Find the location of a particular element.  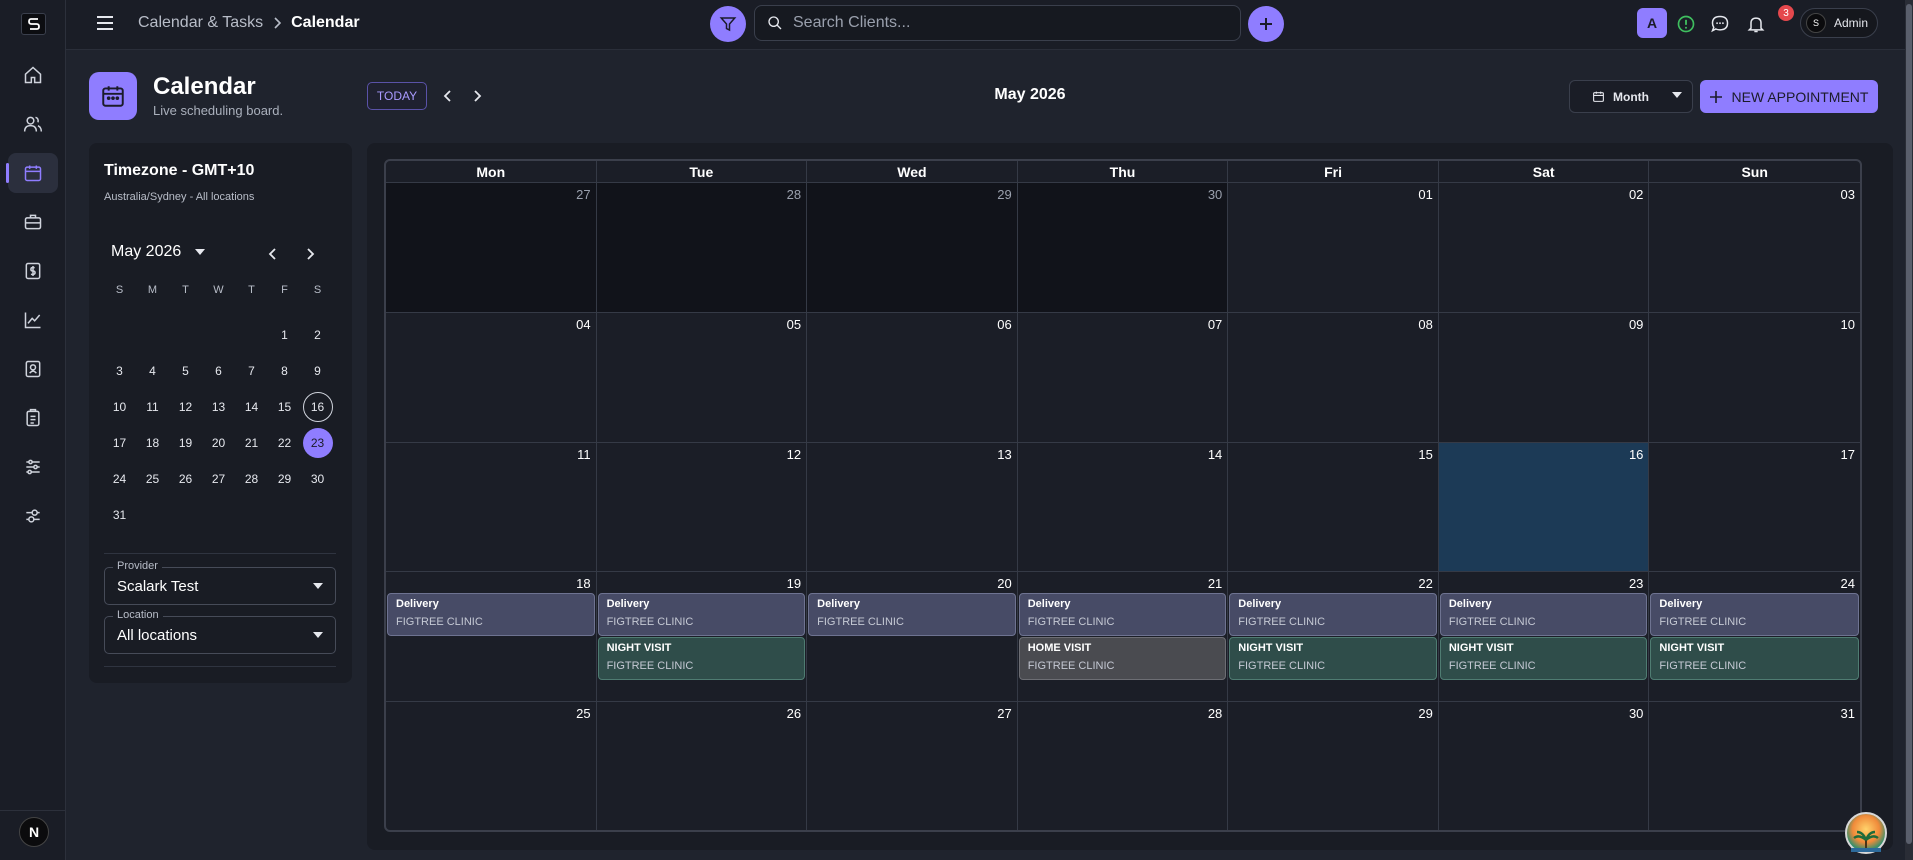

mini-prev-button is located at coordinates (273, 254).